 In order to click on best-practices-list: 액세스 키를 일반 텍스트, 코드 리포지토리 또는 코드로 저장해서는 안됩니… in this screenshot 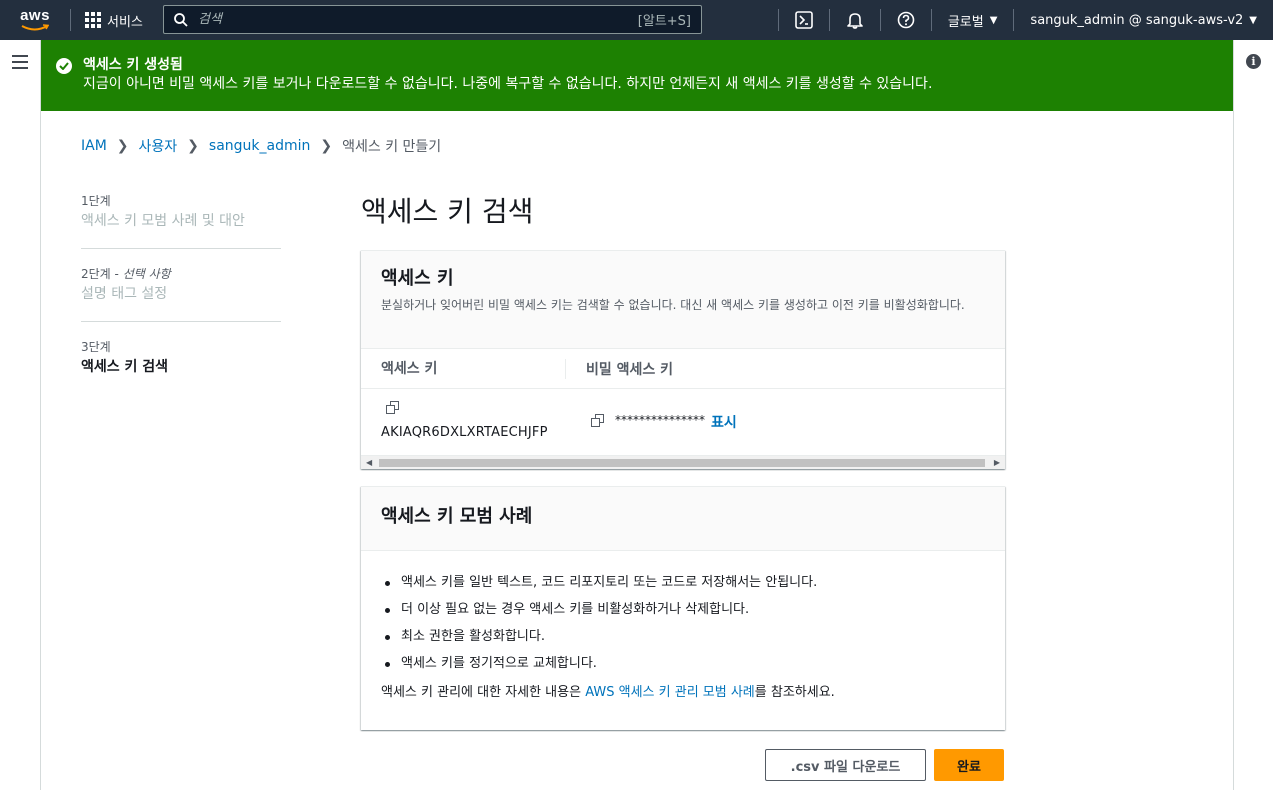, I will do `click(683, 614)`.